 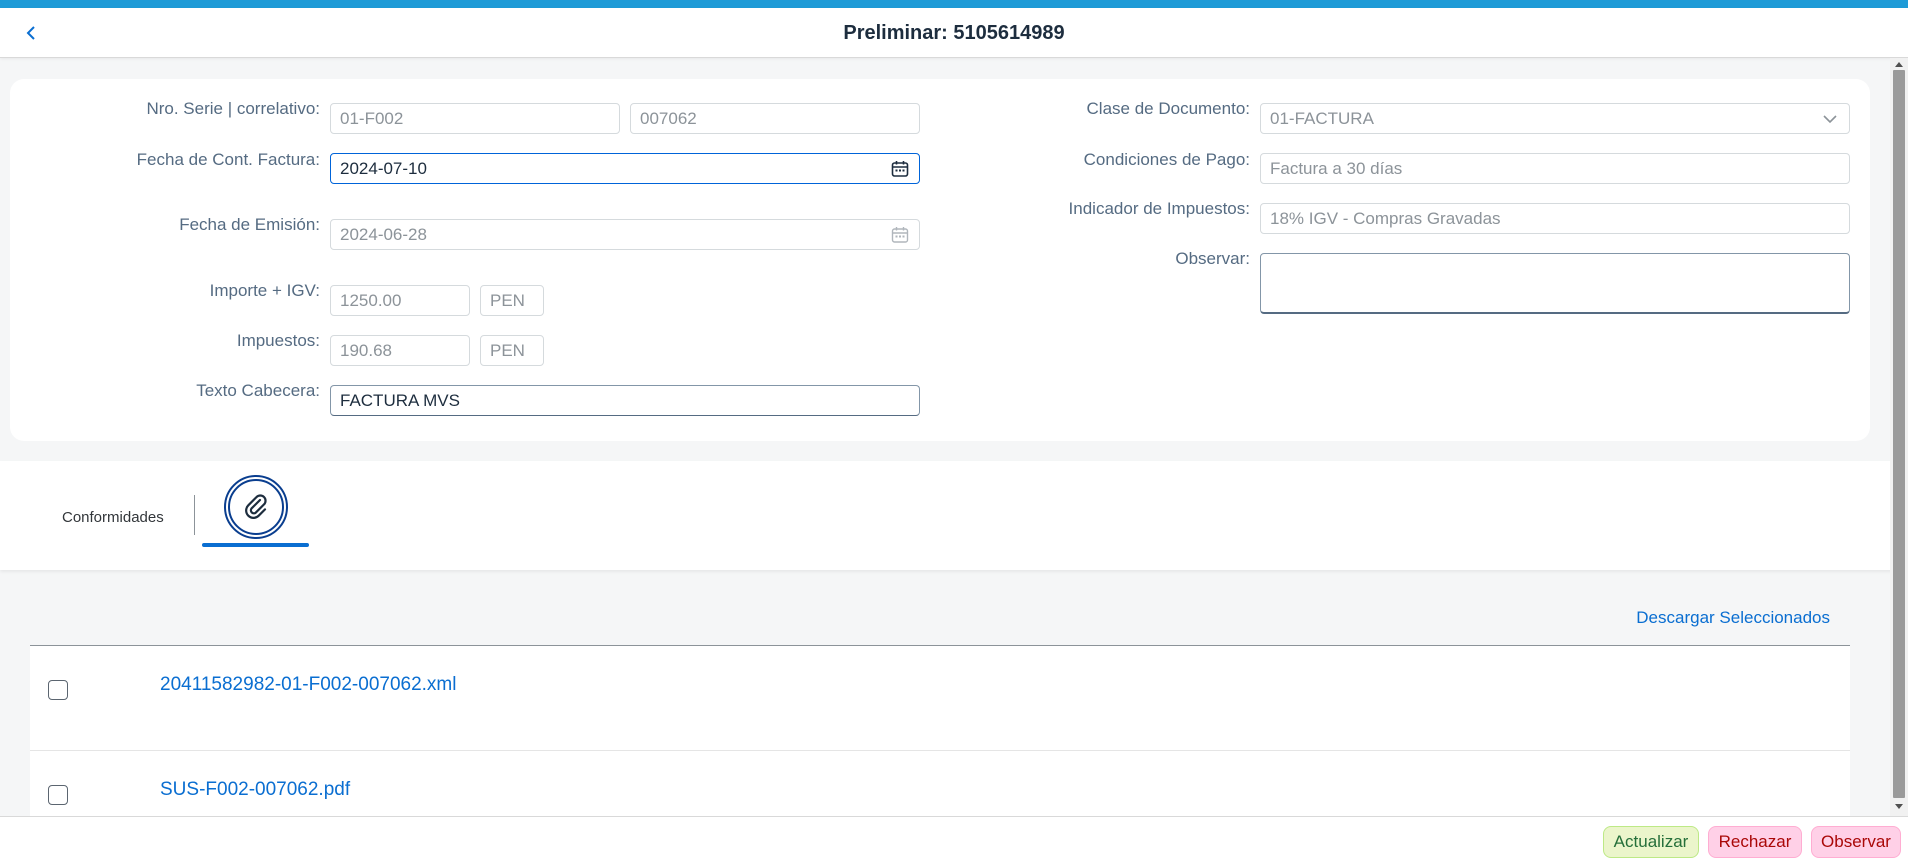 I want to click on tab-conformidades: Conformidades, so click(x=113, y=517).